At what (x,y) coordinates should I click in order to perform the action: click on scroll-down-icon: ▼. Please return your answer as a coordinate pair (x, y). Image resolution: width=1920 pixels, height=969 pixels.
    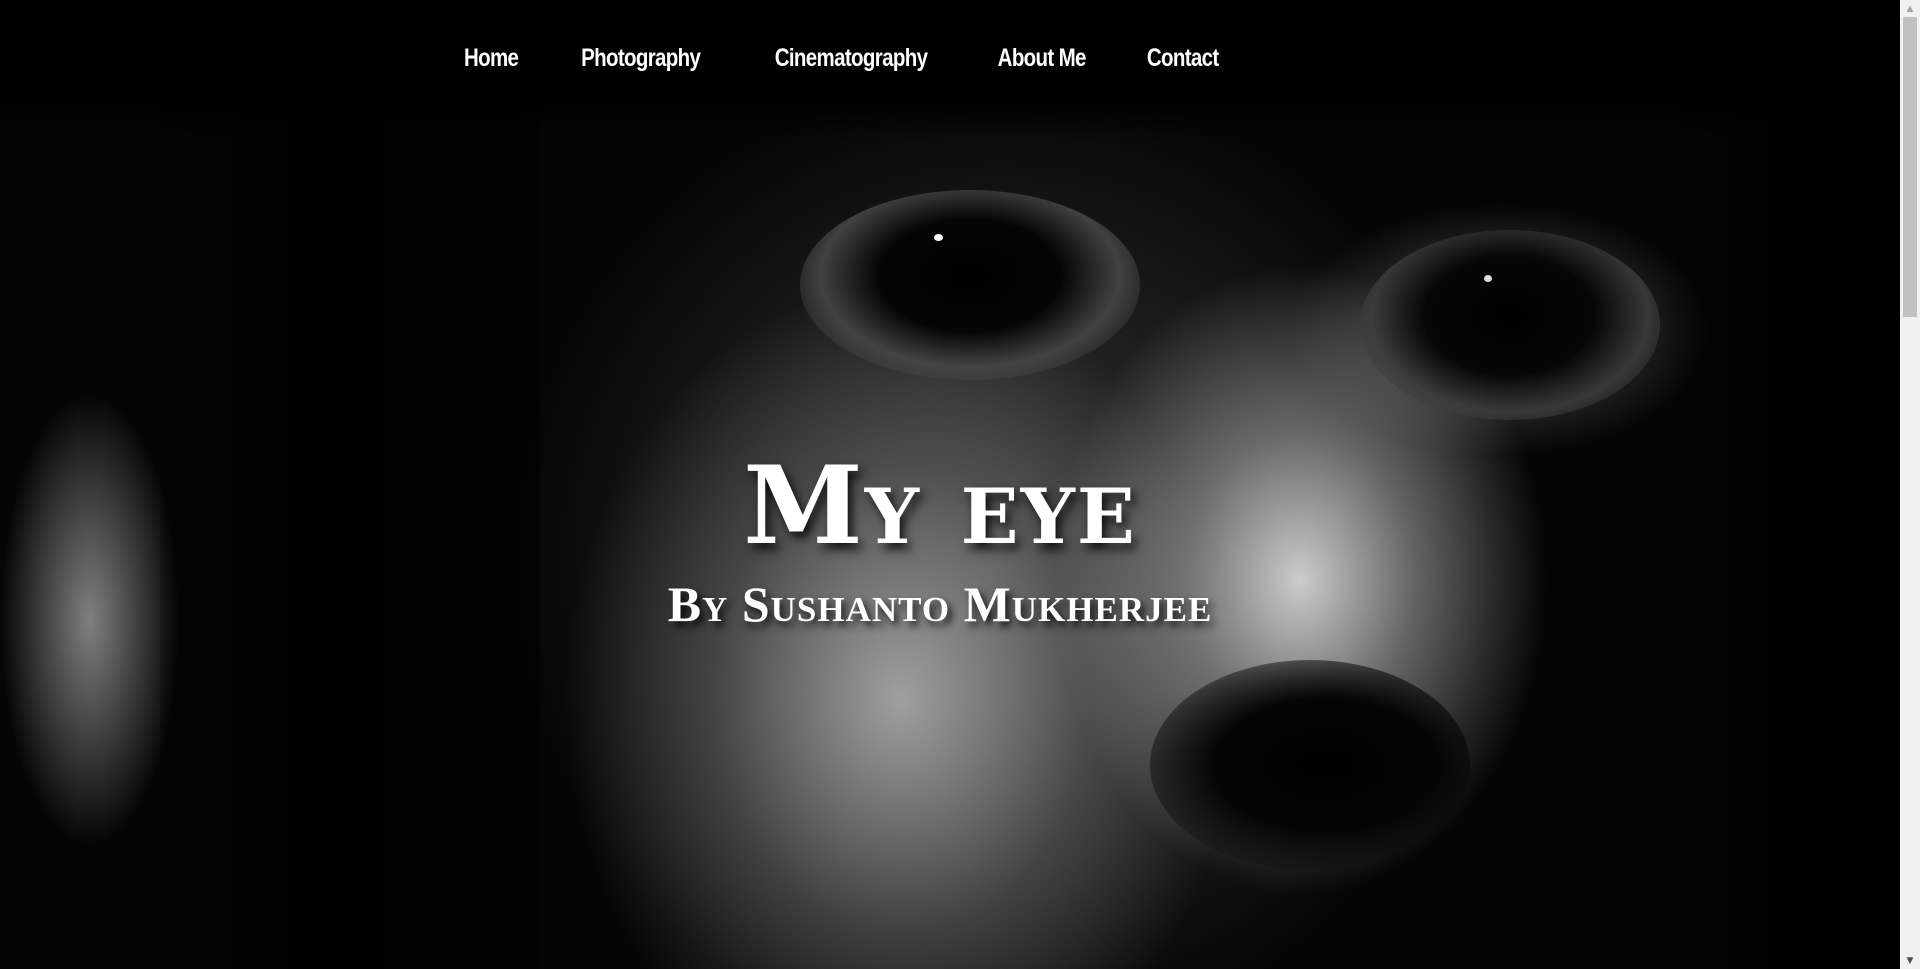
    Looking at the image, I should click on (1910, 960).